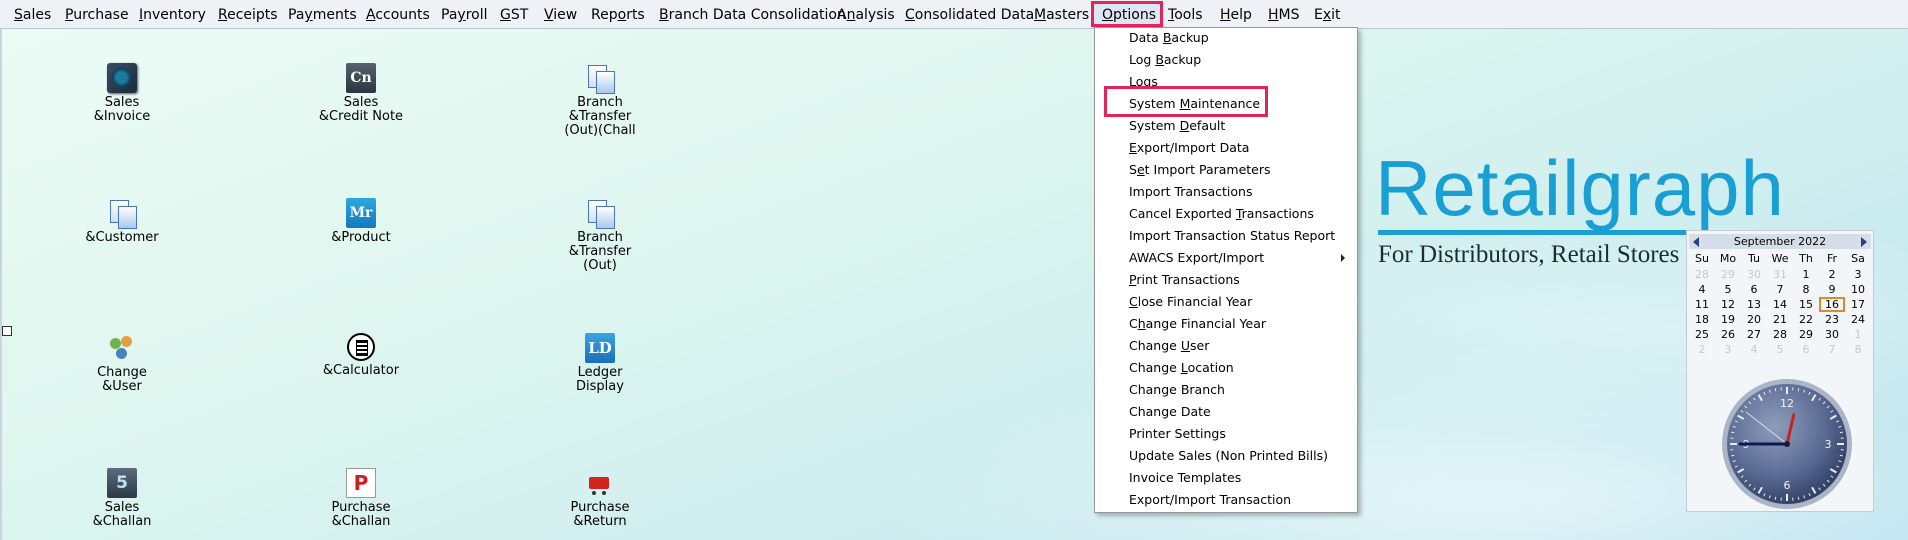 The width and height of the screenshot is (1908, 540). I want to click on calendar-next-month-icon, so click(1864, 242).